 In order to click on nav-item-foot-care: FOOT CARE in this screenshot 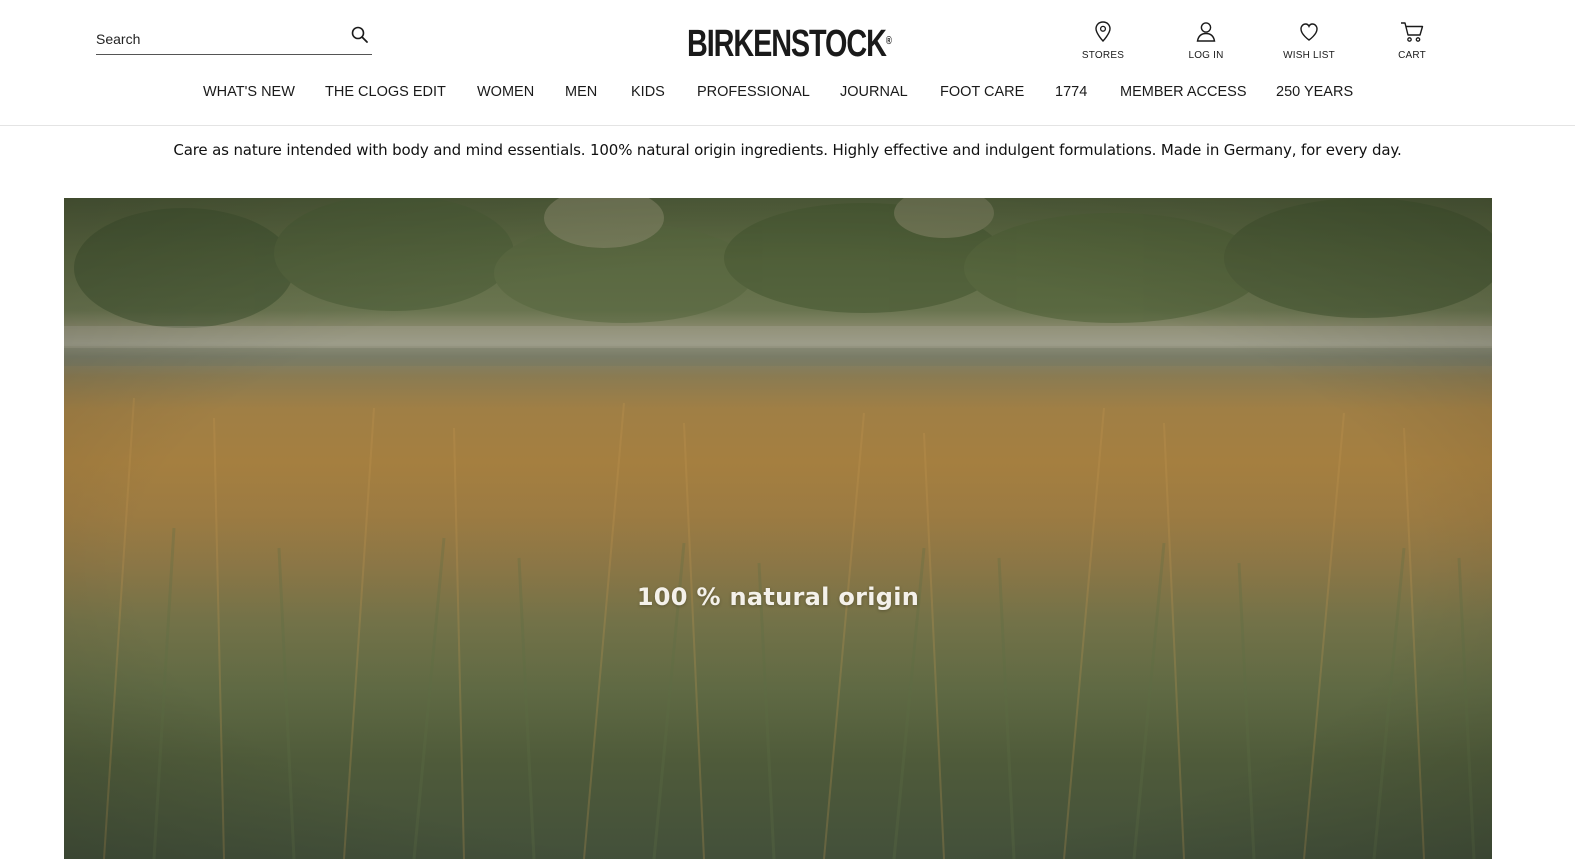, I will do `click(982, 92)`.